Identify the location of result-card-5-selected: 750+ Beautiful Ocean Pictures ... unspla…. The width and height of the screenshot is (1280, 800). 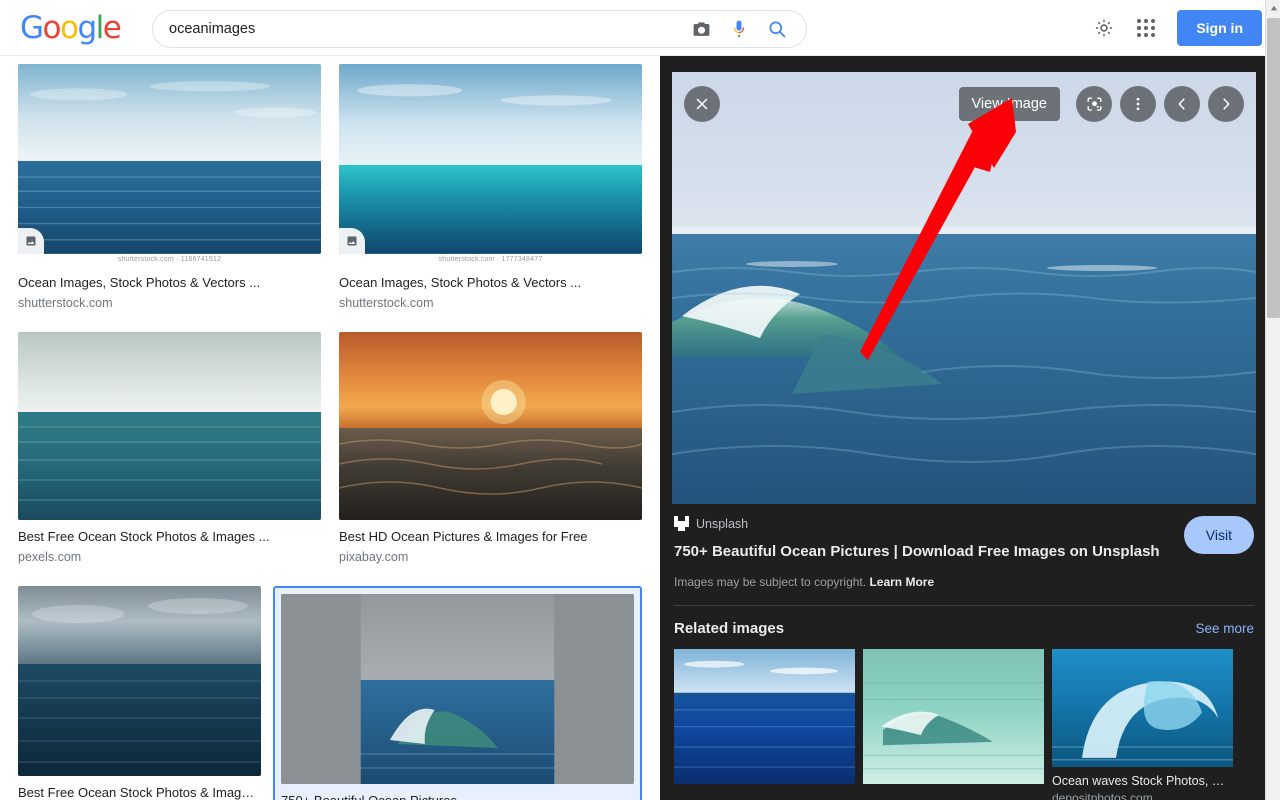
(457, 692).